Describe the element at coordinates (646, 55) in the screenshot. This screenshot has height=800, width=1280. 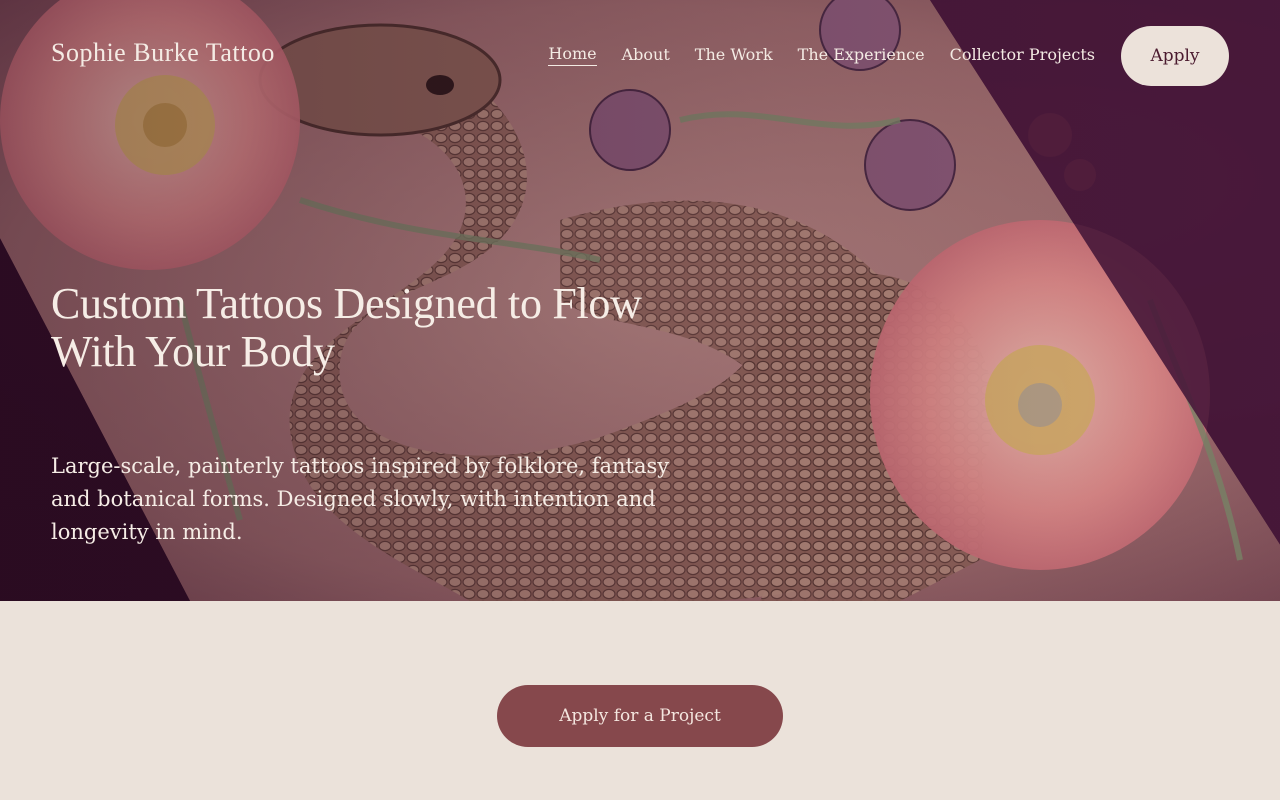
I see `nav-about: About` at that location.